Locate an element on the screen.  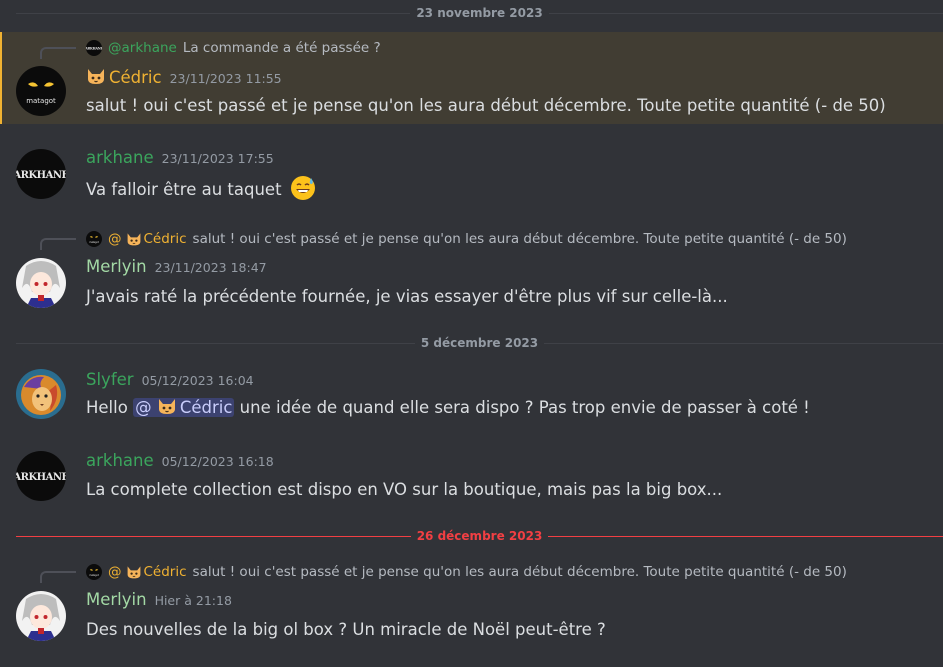
message-content: Va falloir être au taquet is located at coordinates (201, 187).